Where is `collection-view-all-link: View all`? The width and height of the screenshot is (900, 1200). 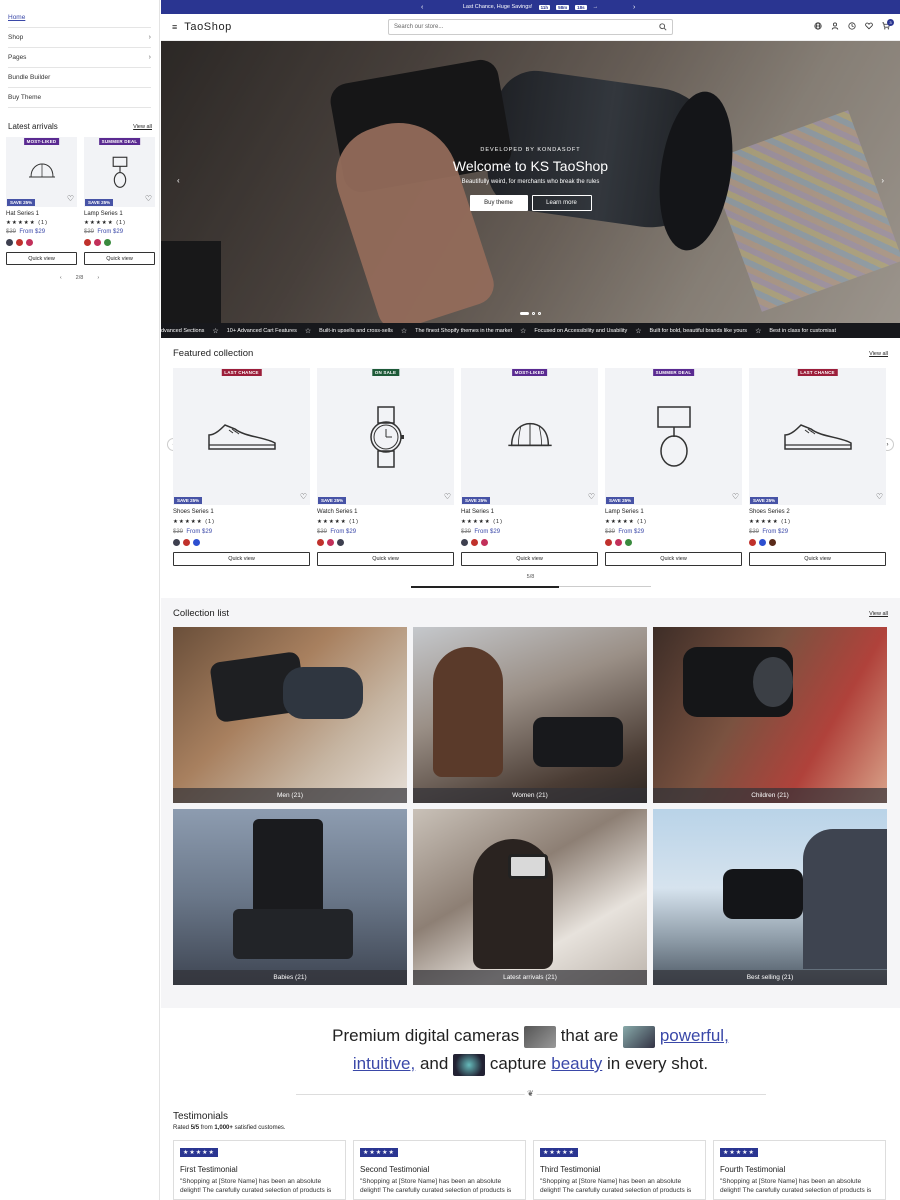
collection-view-all-link: View all is located at coordinates (878, 614).